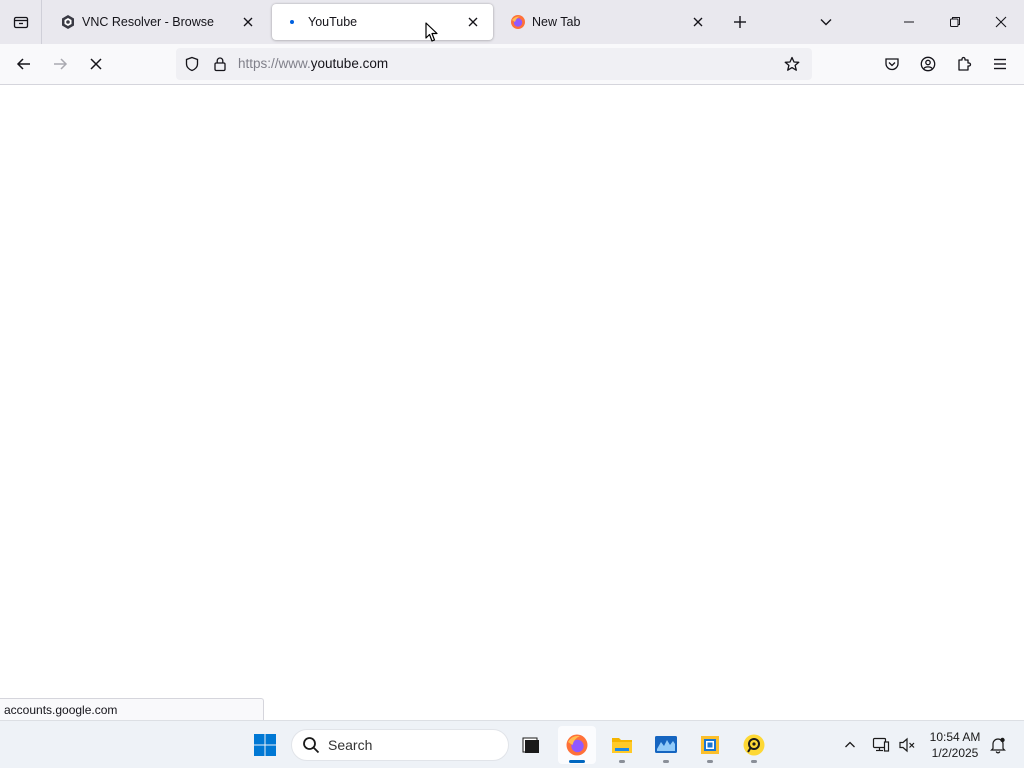  What do you see at coordinates (349, 63) in the screenshot?
I see `url-domain: youtube.com` at bounding box center [349, 63].